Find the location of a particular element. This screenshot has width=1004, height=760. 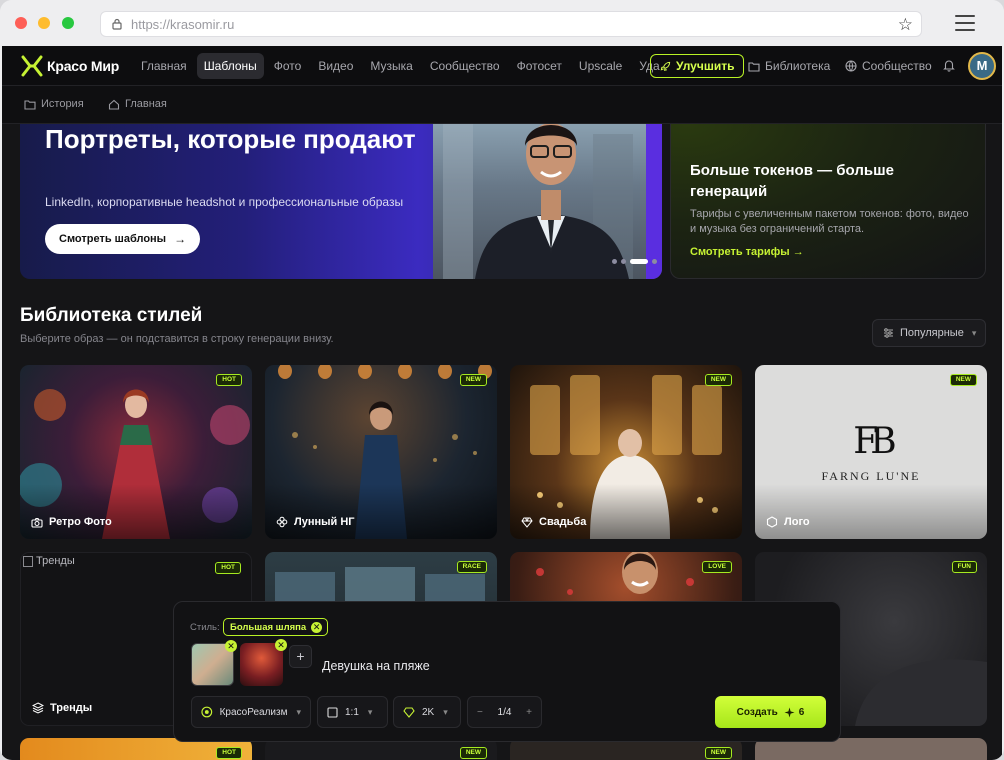

nav-link-community-globe: Сообщество is located at coordinates (888, 66).